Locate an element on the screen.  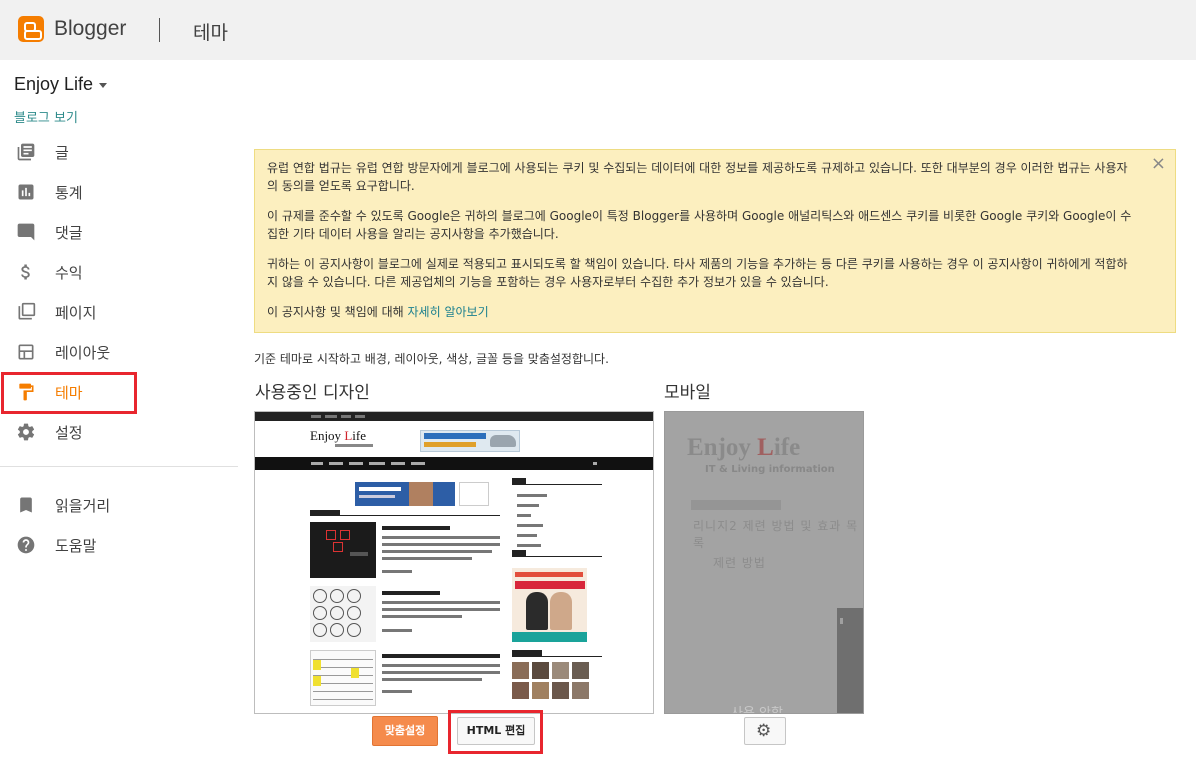
mobile-settings-button: ⚙ is located at coordinates (765, 731).